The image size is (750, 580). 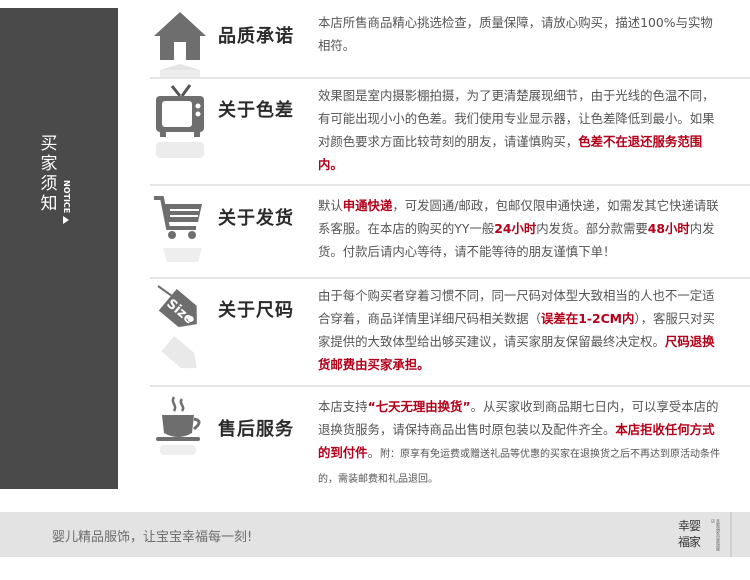 What do you see at coordinates (49, 174) in the screenshot?
I see `sidebar-title: 买家须知` at bounding box center [49, 174].